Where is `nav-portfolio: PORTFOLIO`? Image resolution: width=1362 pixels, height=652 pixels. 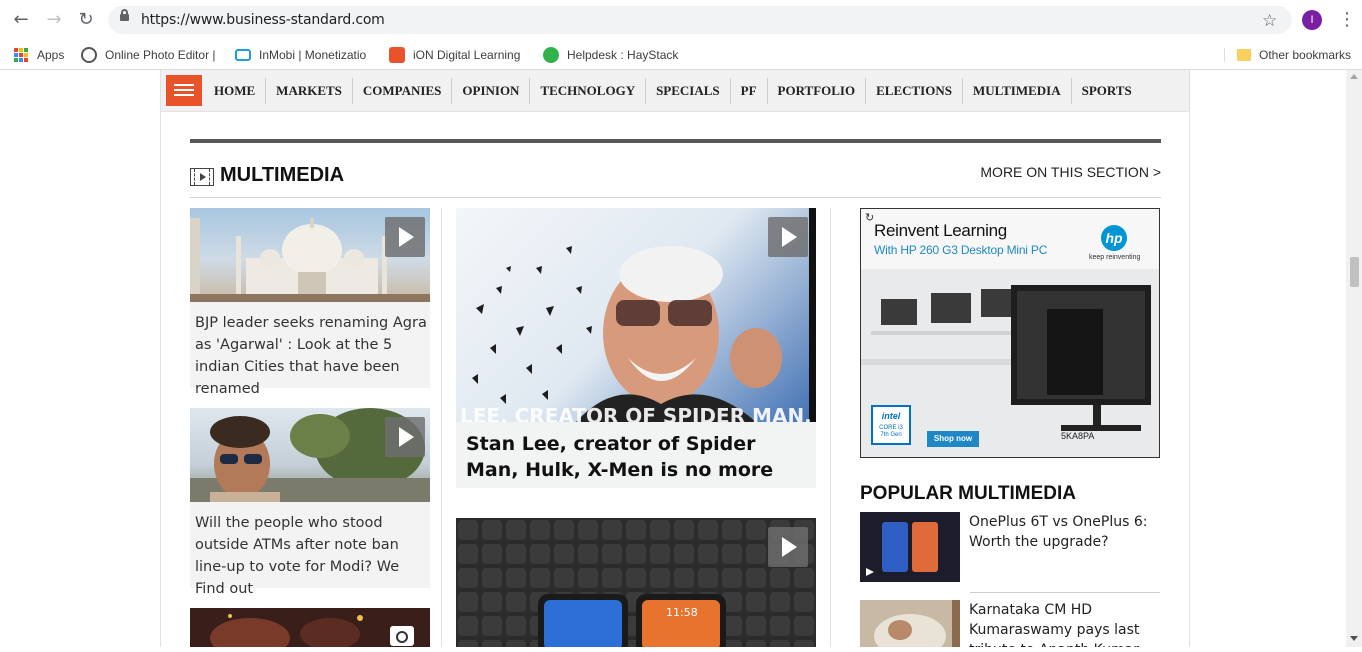
nav-portfolio: PORTFOLIO is located at coordinates (817, 91).